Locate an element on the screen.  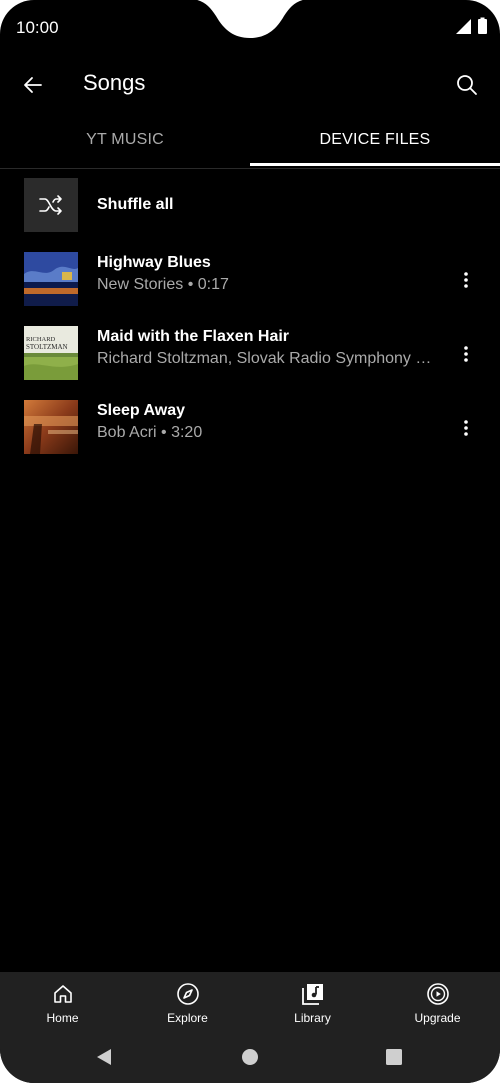
nav-explore: Explore is located at coordinates (187, 1001).